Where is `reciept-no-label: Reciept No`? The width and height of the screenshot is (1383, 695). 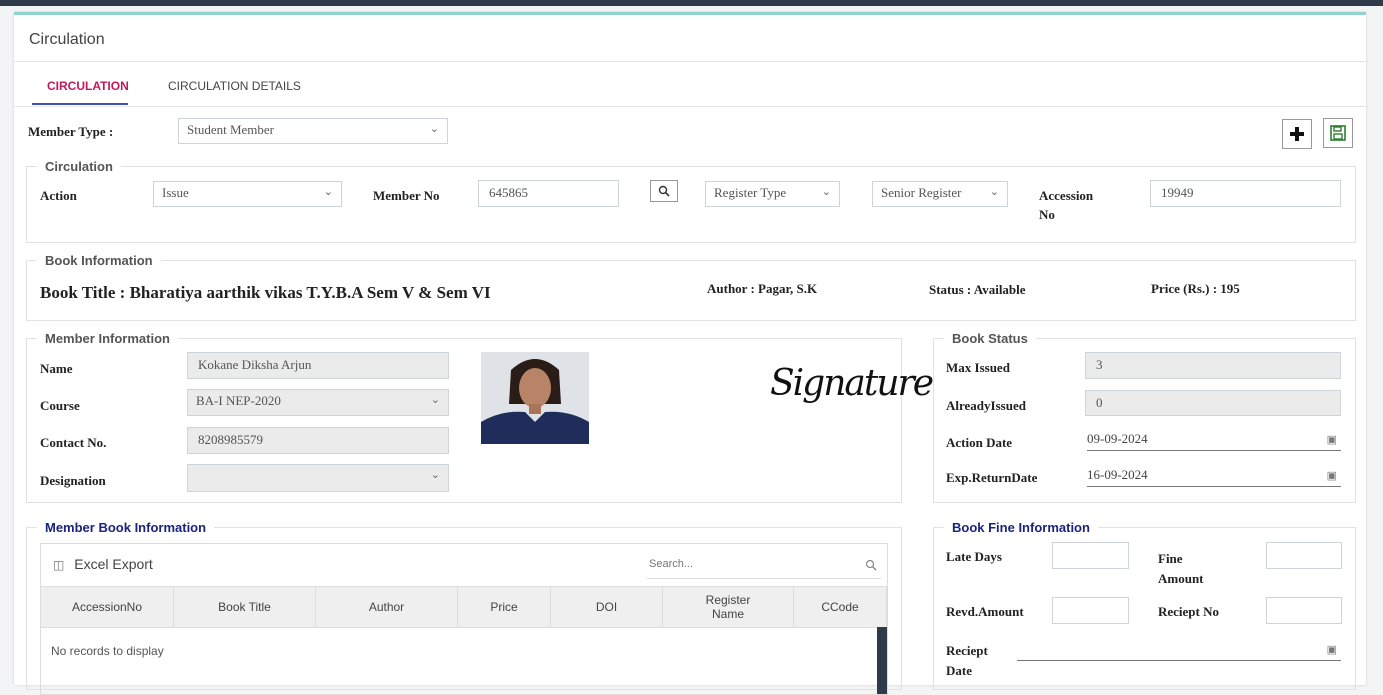
reciept-no-label: Reciept No is located at coordinates (1189, 611).